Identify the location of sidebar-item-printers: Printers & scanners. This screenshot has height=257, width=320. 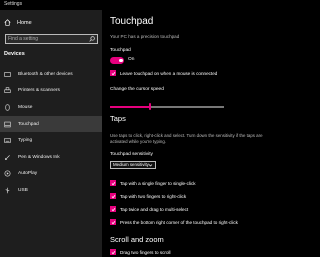
(51, 91).